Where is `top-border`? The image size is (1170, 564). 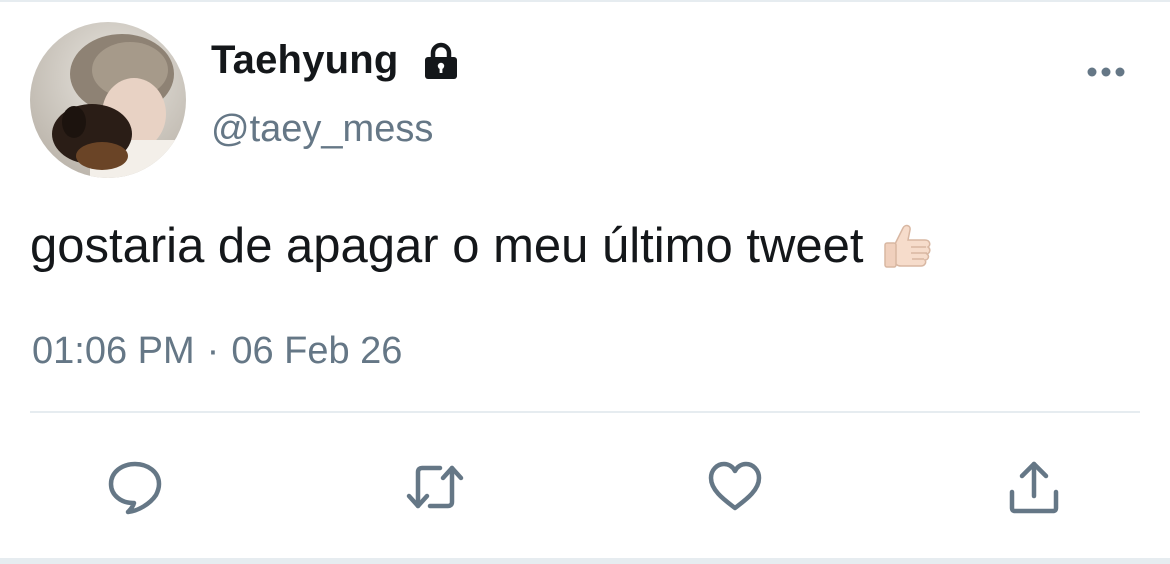 top-border is located at coordinates (585, 1).